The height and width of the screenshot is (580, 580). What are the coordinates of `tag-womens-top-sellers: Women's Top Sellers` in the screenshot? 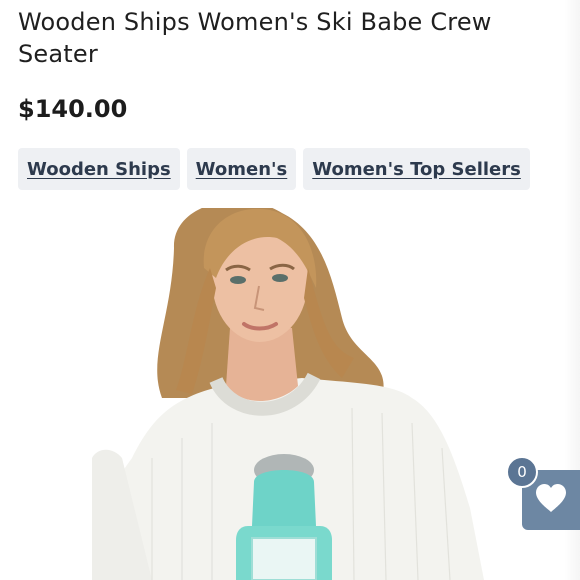 It's located at (416, 169).